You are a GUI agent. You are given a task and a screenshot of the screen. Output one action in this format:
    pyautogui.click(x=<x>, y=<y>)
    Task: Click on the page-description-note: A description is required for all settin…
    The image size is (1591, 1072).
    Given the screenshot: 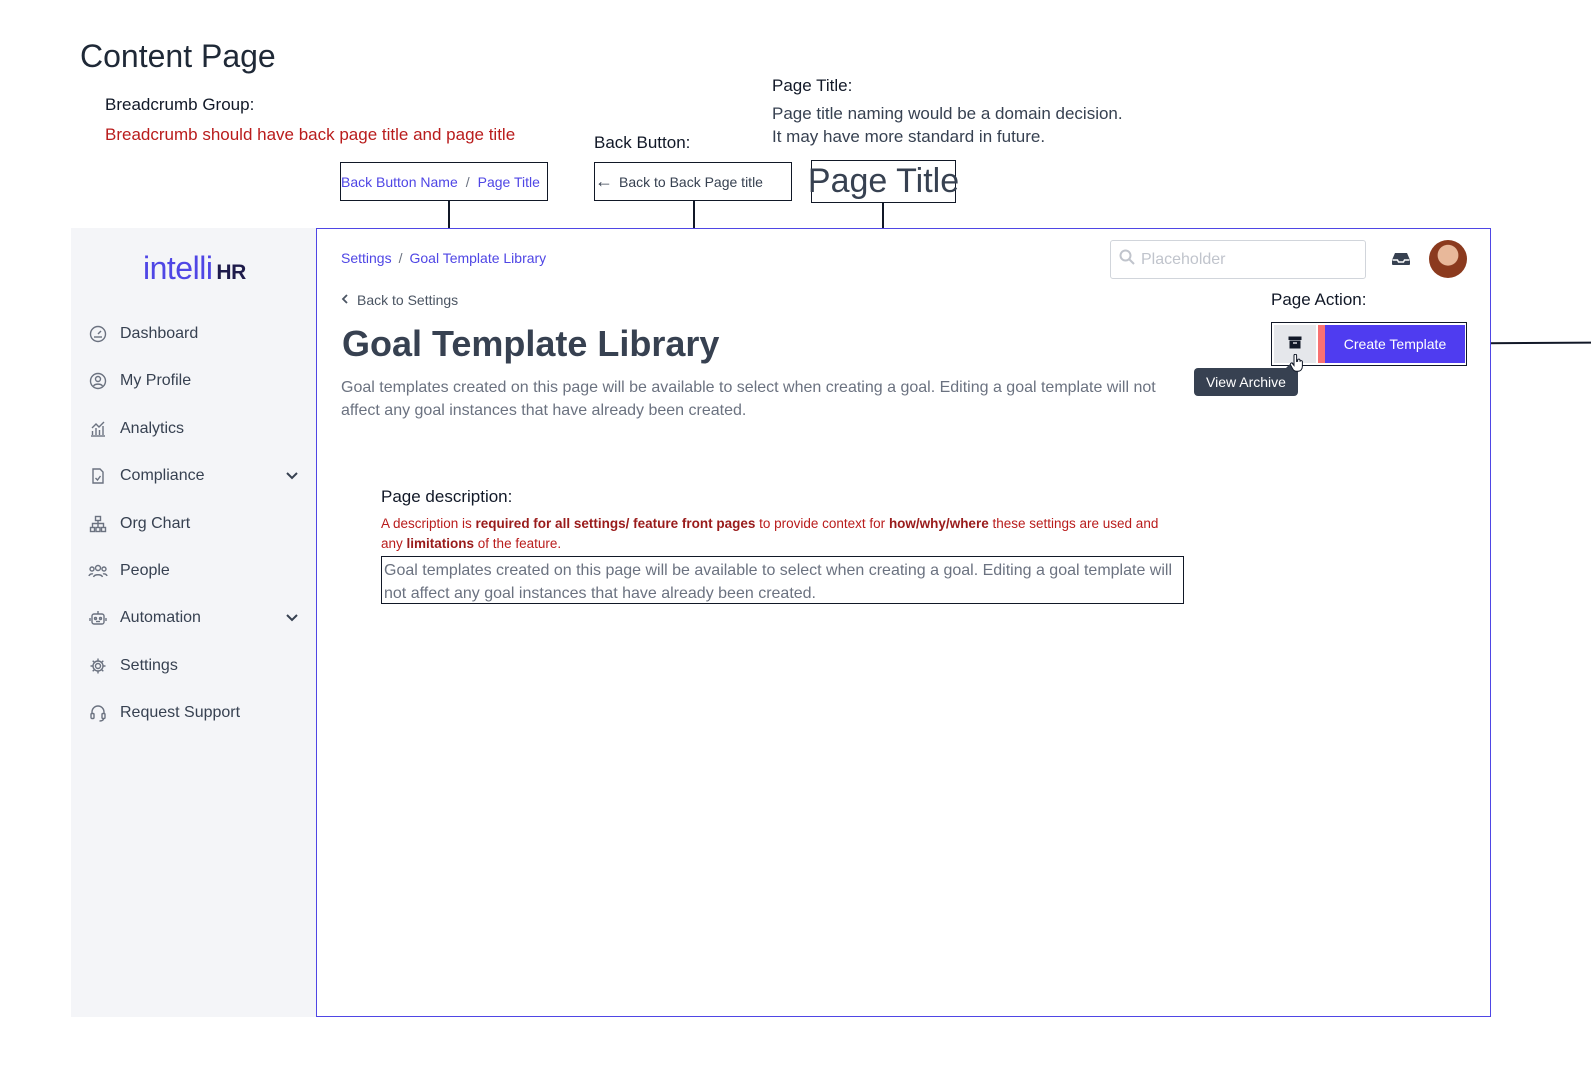 What is the action you would take?
    pyautogui.click(x=770, y=533)
    